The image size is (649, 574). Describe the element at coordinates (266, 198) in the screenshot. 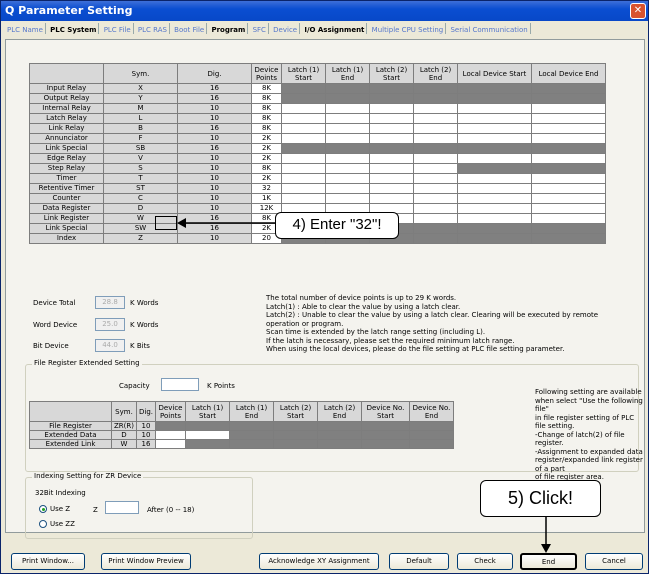

I see `device-points-field: 1K` at that location.